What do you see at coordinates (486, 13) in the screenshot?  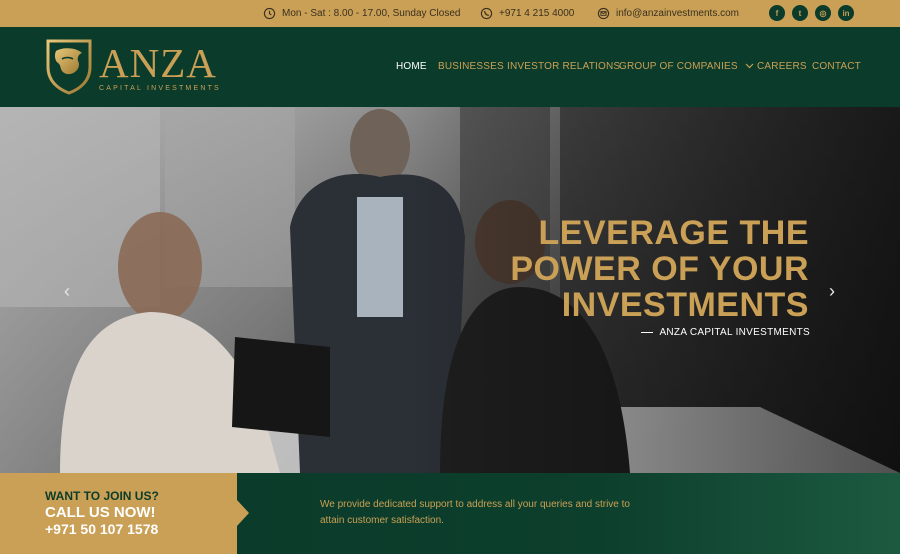 I see `phone-icon` at bounding box center [486, 13].